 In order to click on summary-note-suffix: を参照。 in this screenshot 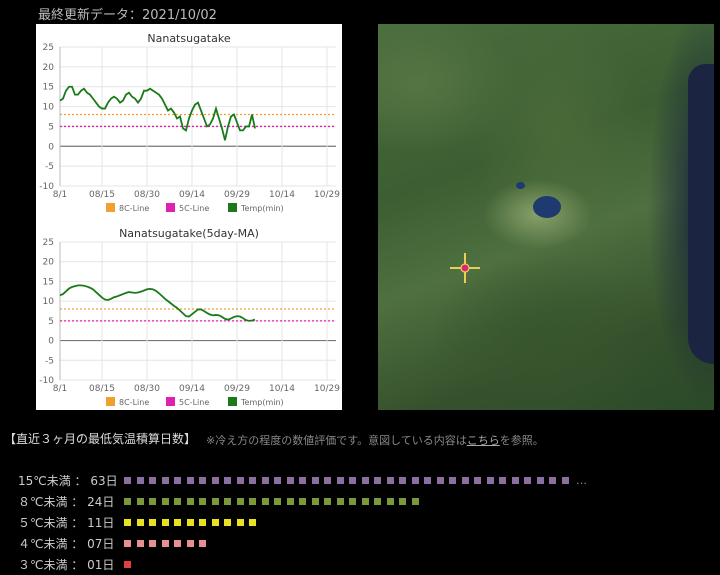, I will do `click(521, 440)`.